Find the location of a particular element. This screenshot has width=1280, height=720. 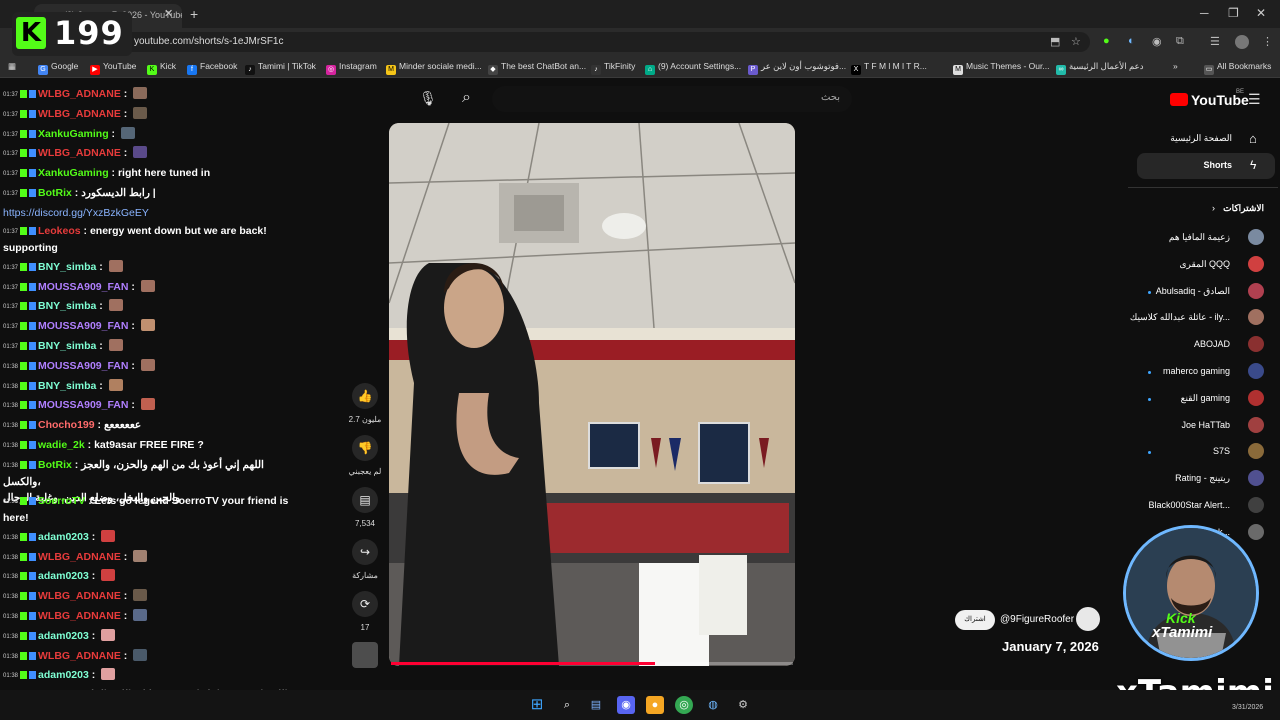

sidebar-home: الصفحة الرئيسية is located at coordinates (1201, 138).